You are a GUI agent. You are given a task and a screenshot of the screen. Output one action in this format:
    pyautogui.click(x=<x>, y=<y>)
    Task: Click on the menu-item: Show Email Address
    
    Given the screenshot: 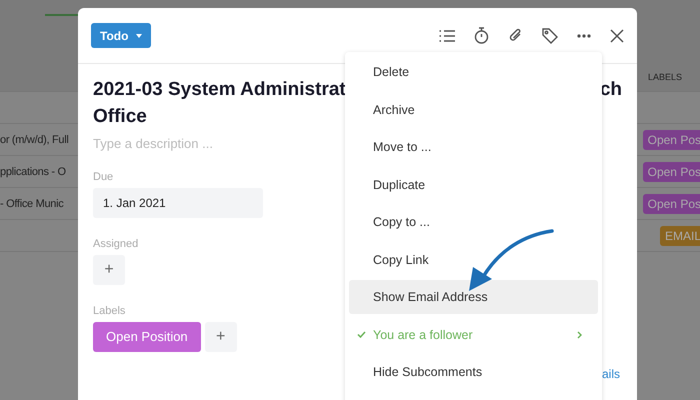 What is the action you would take?
    pyautogui.click(x=473, y=297)
    